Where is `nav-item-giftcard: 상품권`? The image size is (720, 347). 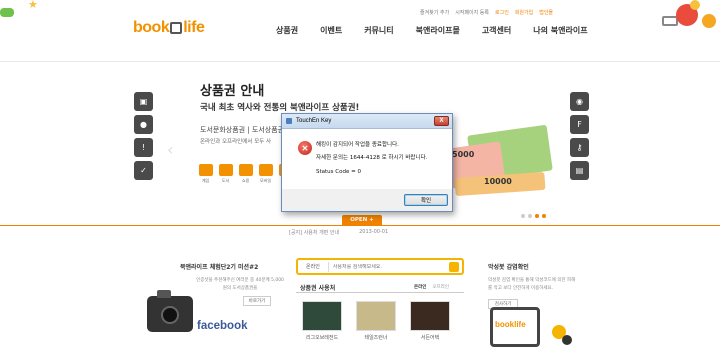
nav-item-giftcard: 상품권 is located at coordinates (287, 30).